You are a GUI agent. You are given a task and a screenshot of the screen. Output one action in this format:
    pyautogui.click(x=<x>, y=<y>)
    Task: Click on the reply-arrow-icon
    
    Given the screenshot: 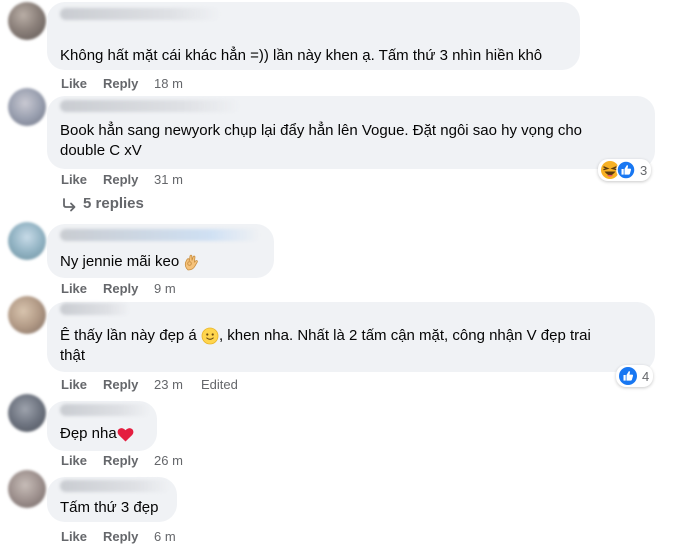 What is the action you would take?
    pyautogui.click(x=69, y=205)
    